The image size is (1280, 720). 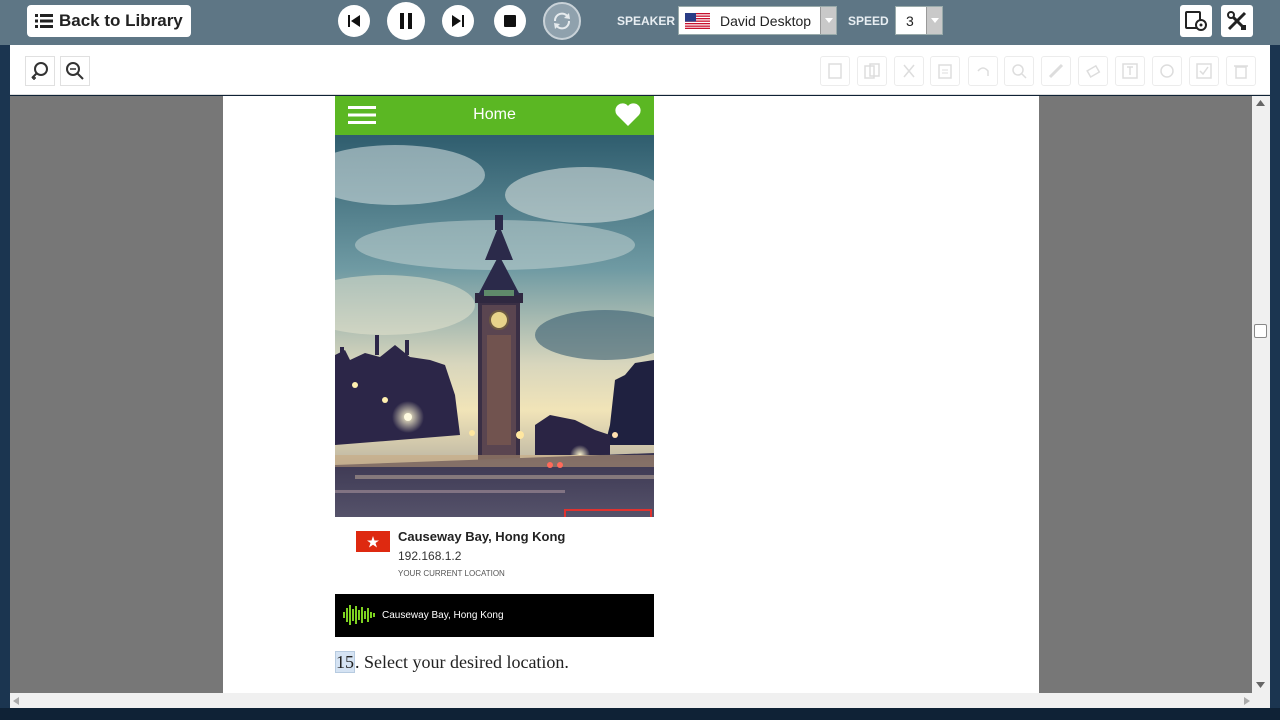 What do you see at coordinates (868, 21) in the screenshot?
I see `speed-label: SPEED` at bounding box center [868, 21].